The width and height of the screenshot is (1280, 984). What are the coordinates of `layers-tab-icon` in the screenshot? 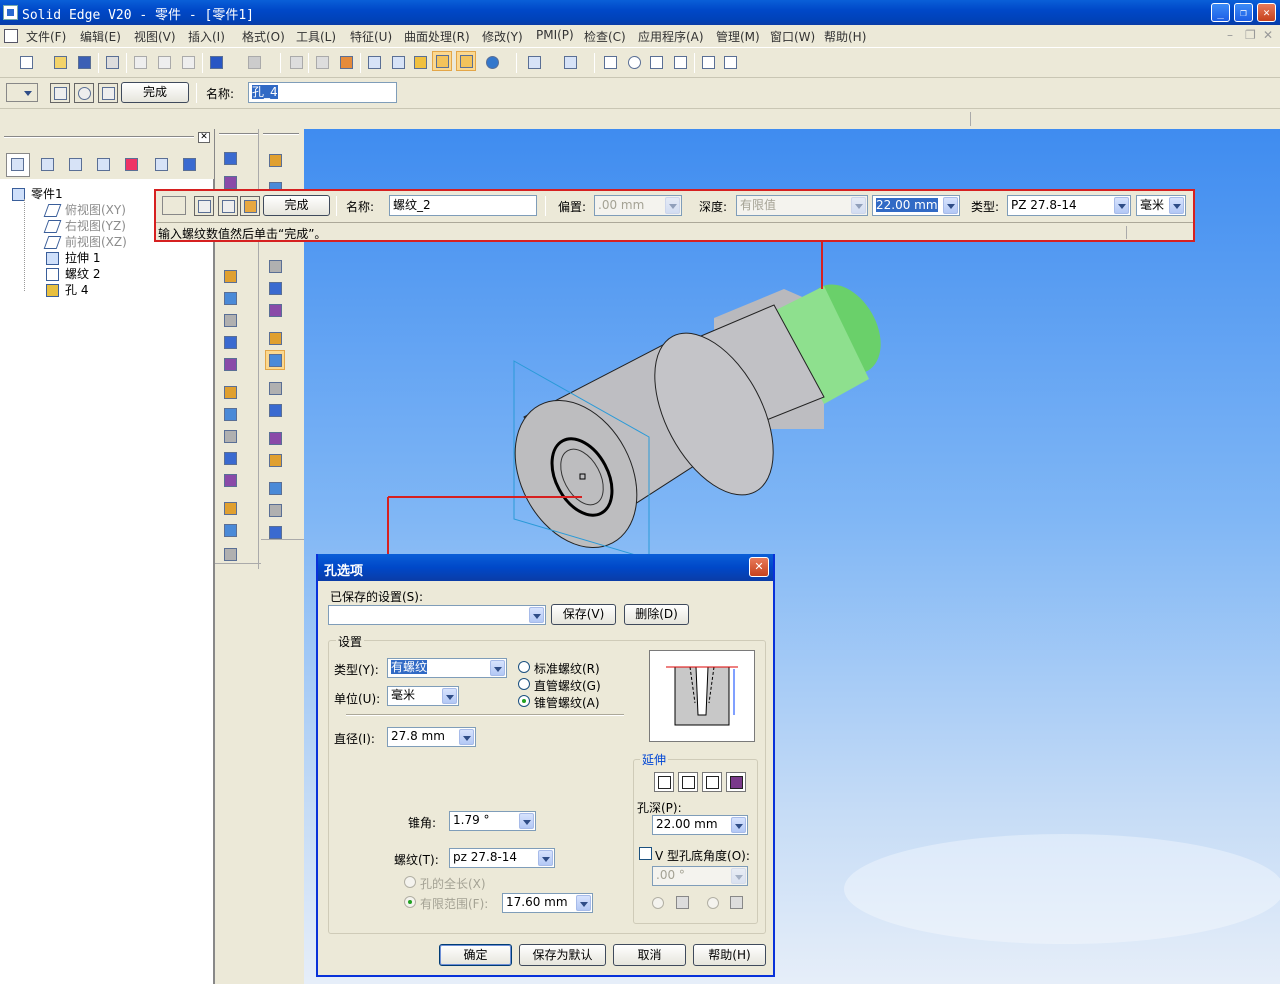 It's located at (48, 165).